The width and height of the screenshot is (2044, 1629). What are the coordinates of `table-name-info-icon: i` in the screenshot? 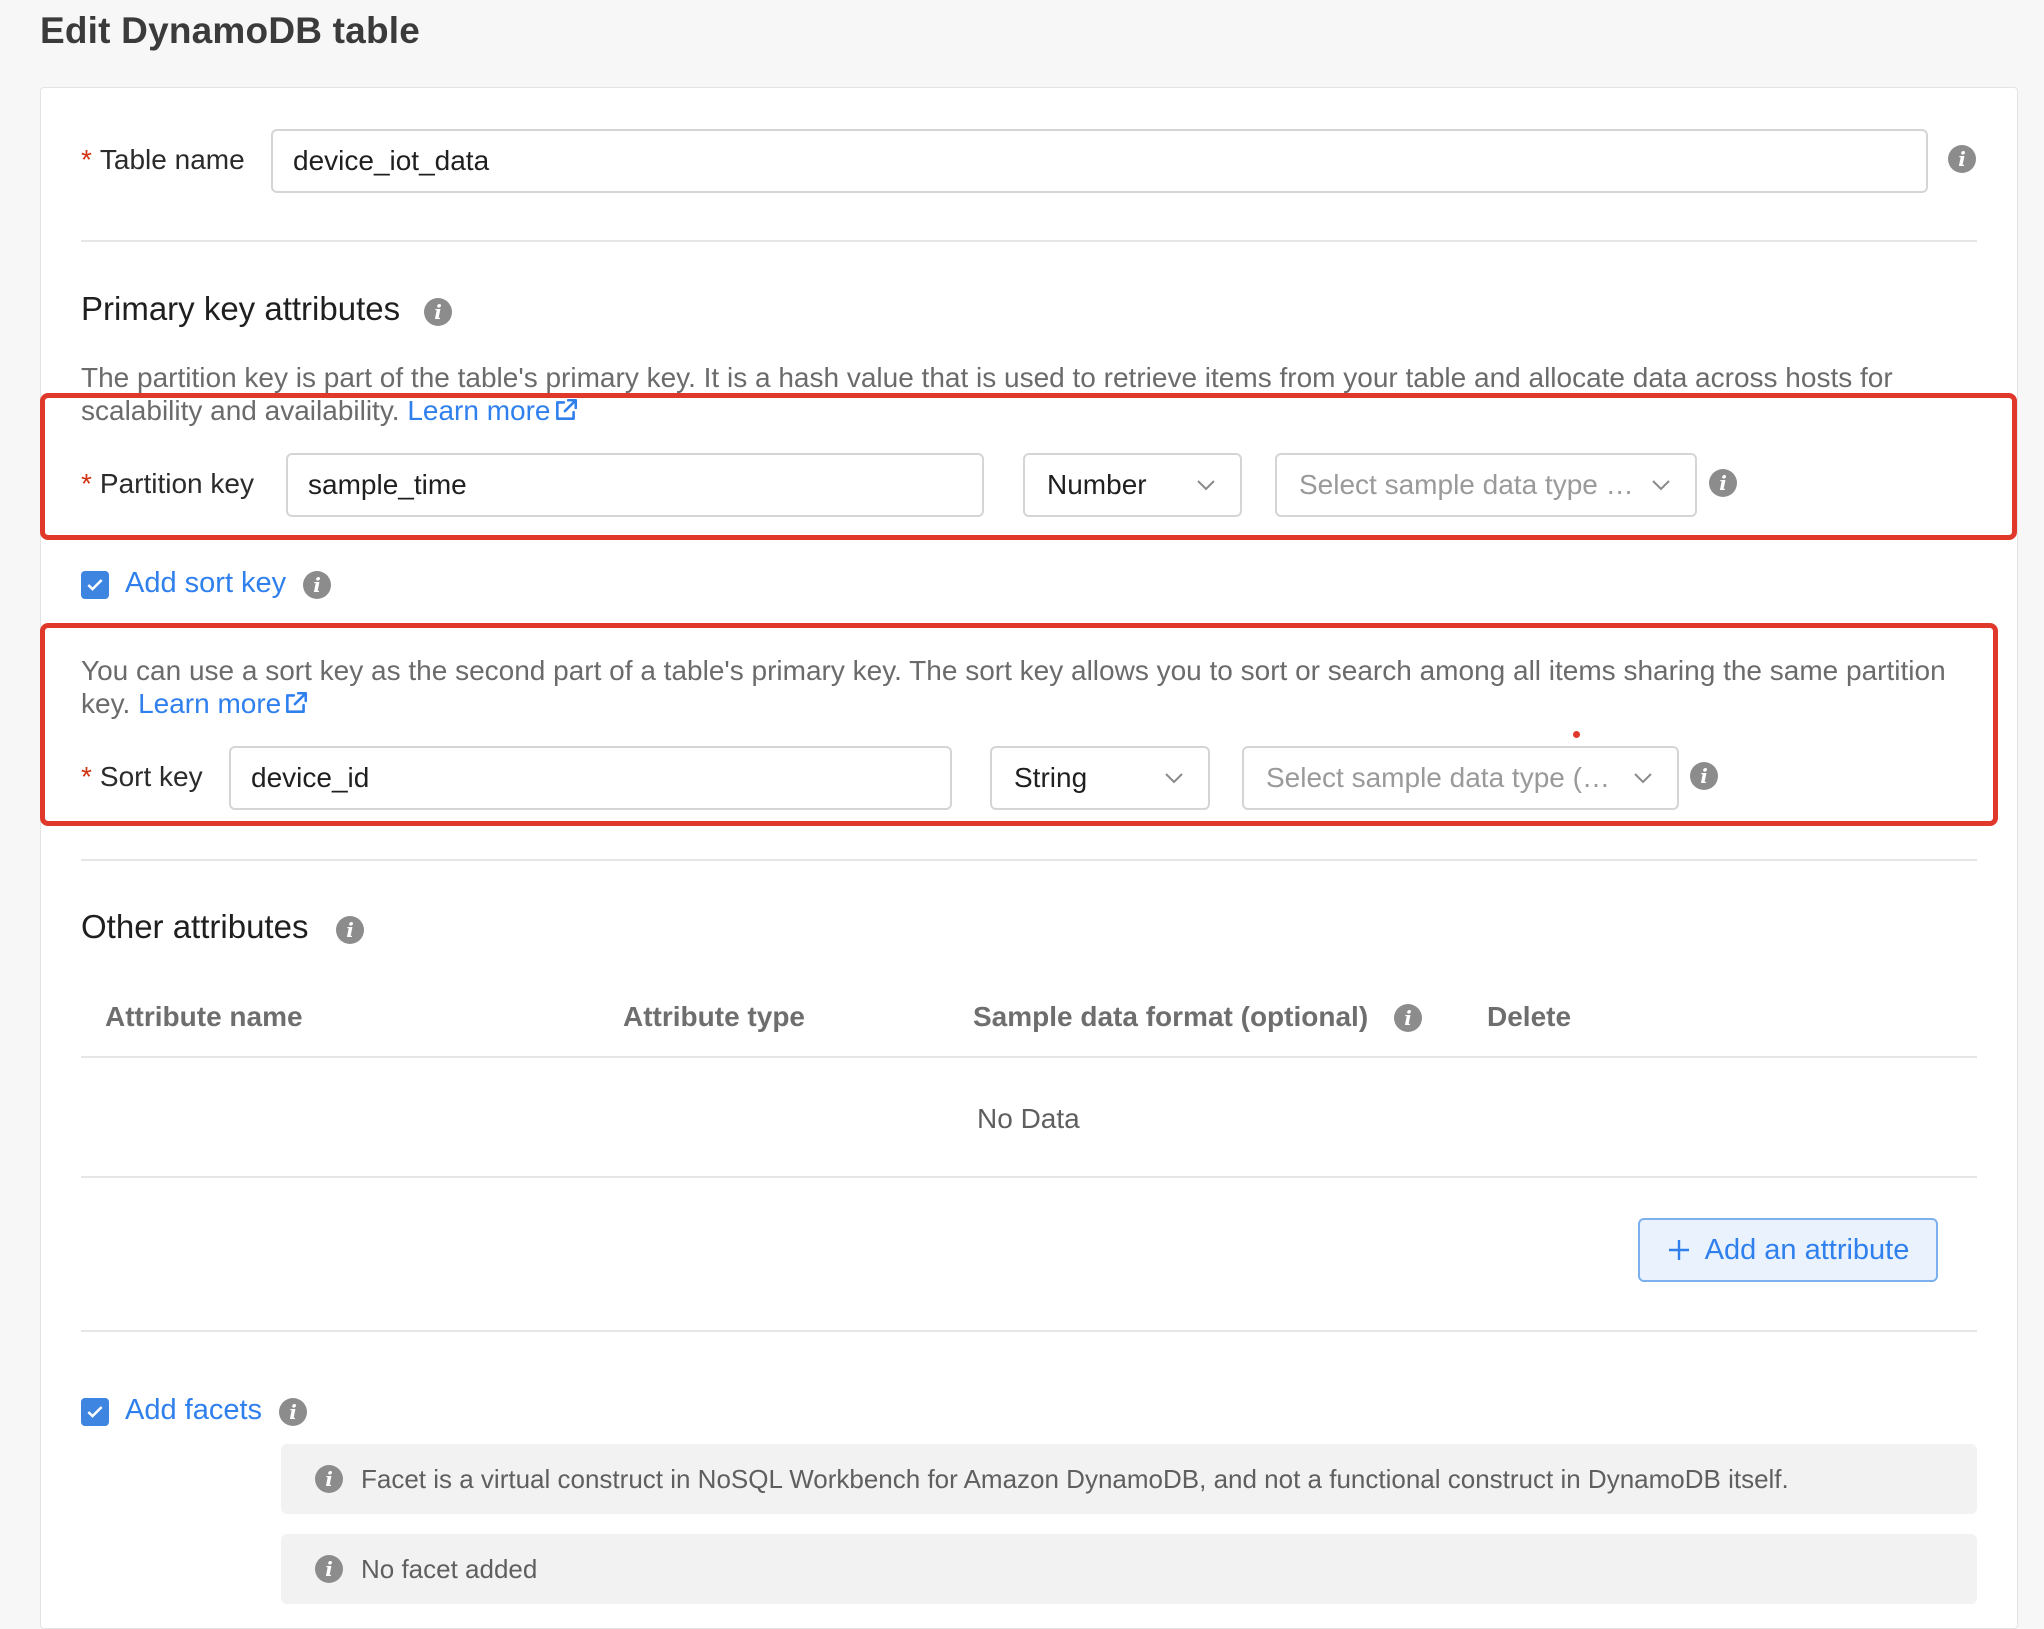 It's located at (1962, 159).